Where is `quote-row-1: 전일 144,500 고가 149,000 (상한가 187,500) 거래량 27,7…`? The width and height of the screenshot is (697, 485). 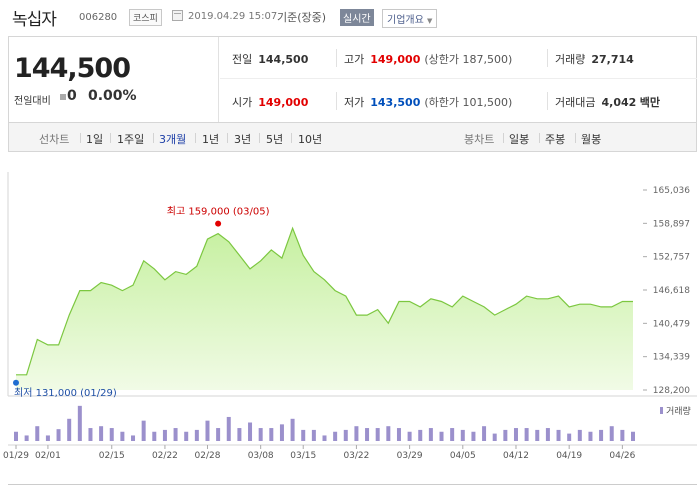 quote-row-1: 전일 144,500 고가 149,000 (상한가 187,500) 거래량 27,7… is located at coordinates (458, 58).